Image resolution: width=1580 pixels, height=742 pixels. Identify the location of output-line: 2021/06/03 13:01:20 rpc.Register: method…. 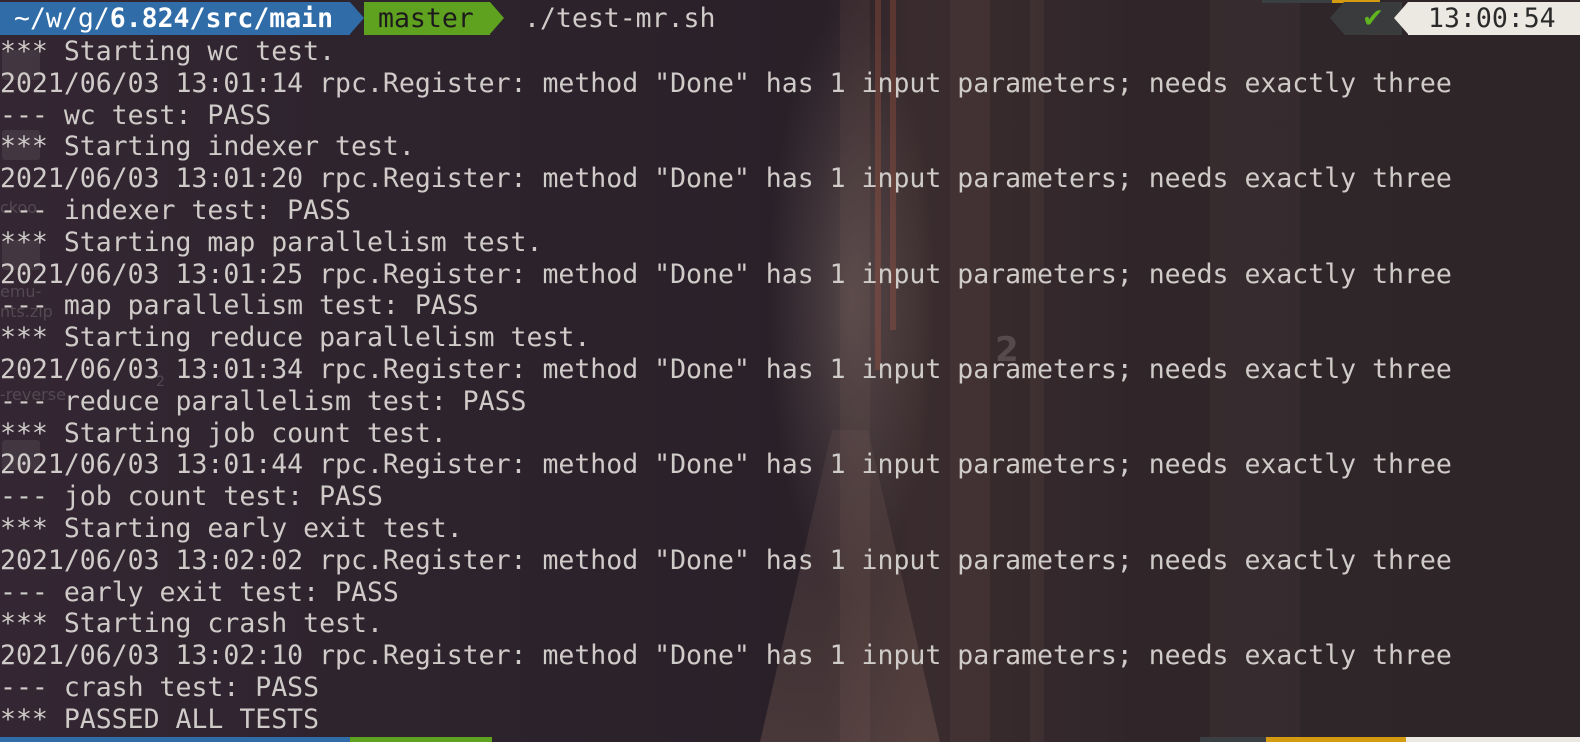
(726, 179).